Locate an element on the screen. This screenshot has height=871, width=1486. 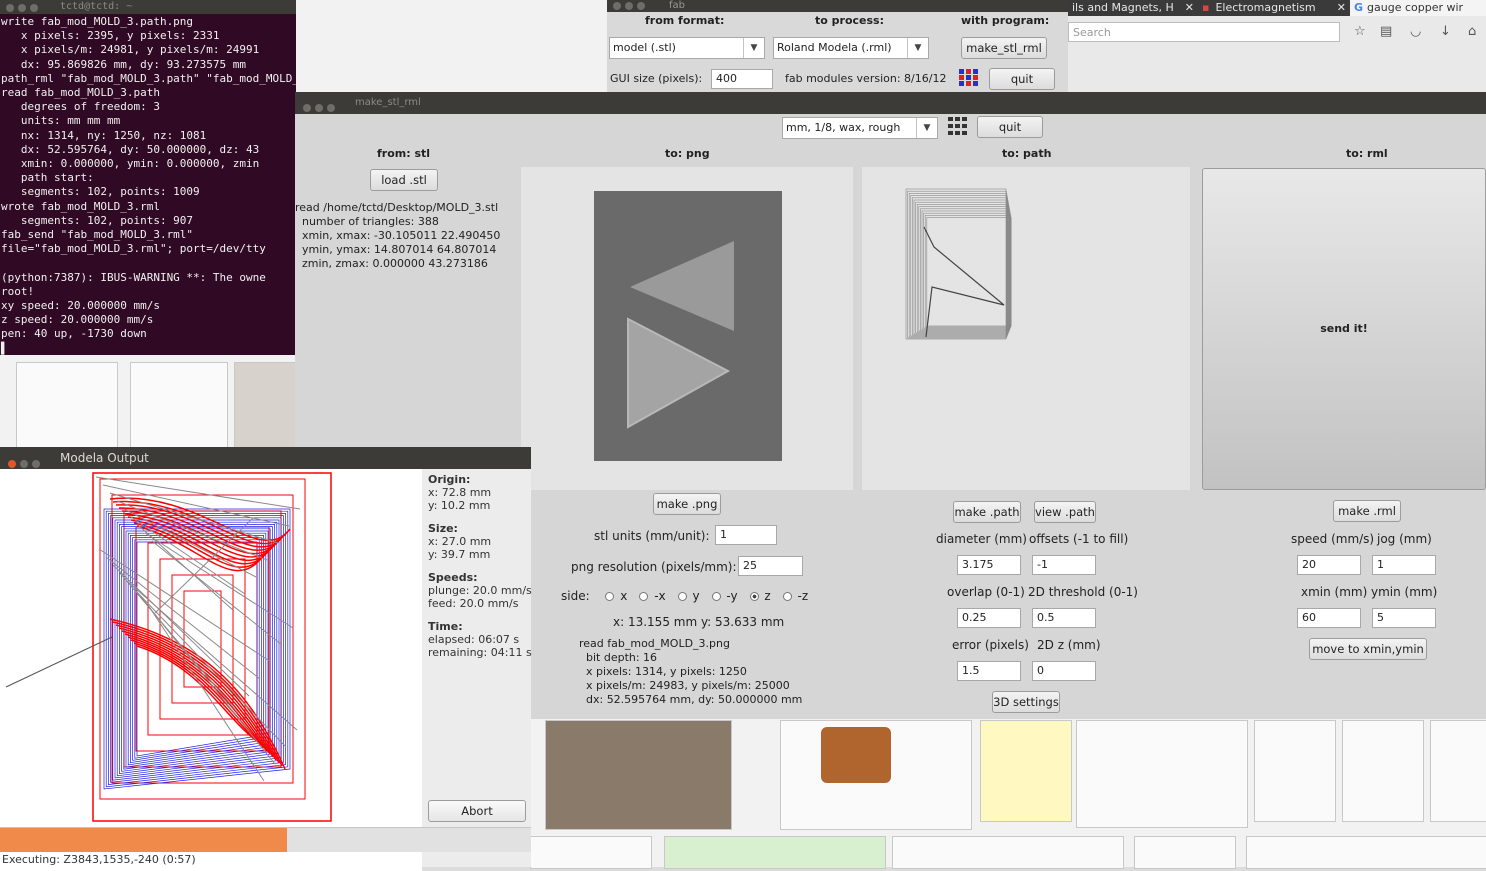
select-value: mm, 1/8, wax, rough is located at coordinates (843, 127).